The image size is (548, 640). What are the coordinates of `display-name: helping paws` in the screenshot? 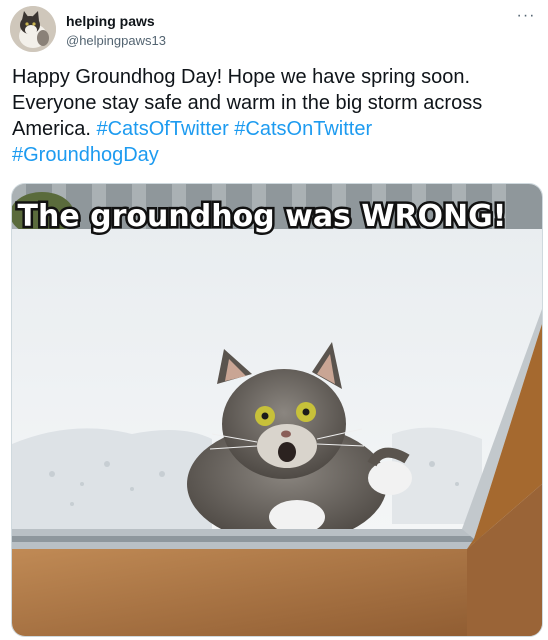 It's located at (116, 21).